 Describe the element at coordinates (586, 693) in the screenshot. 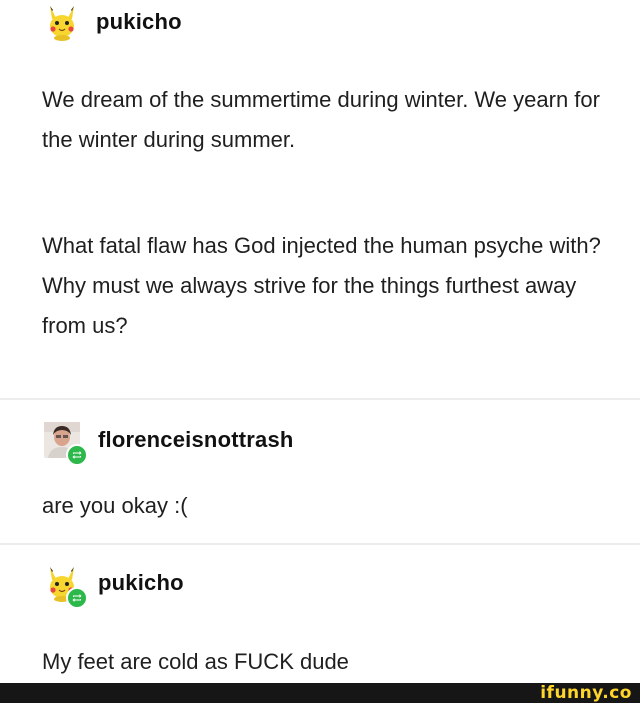

I see `ifunny-watermark: ifunny.co` at that location.